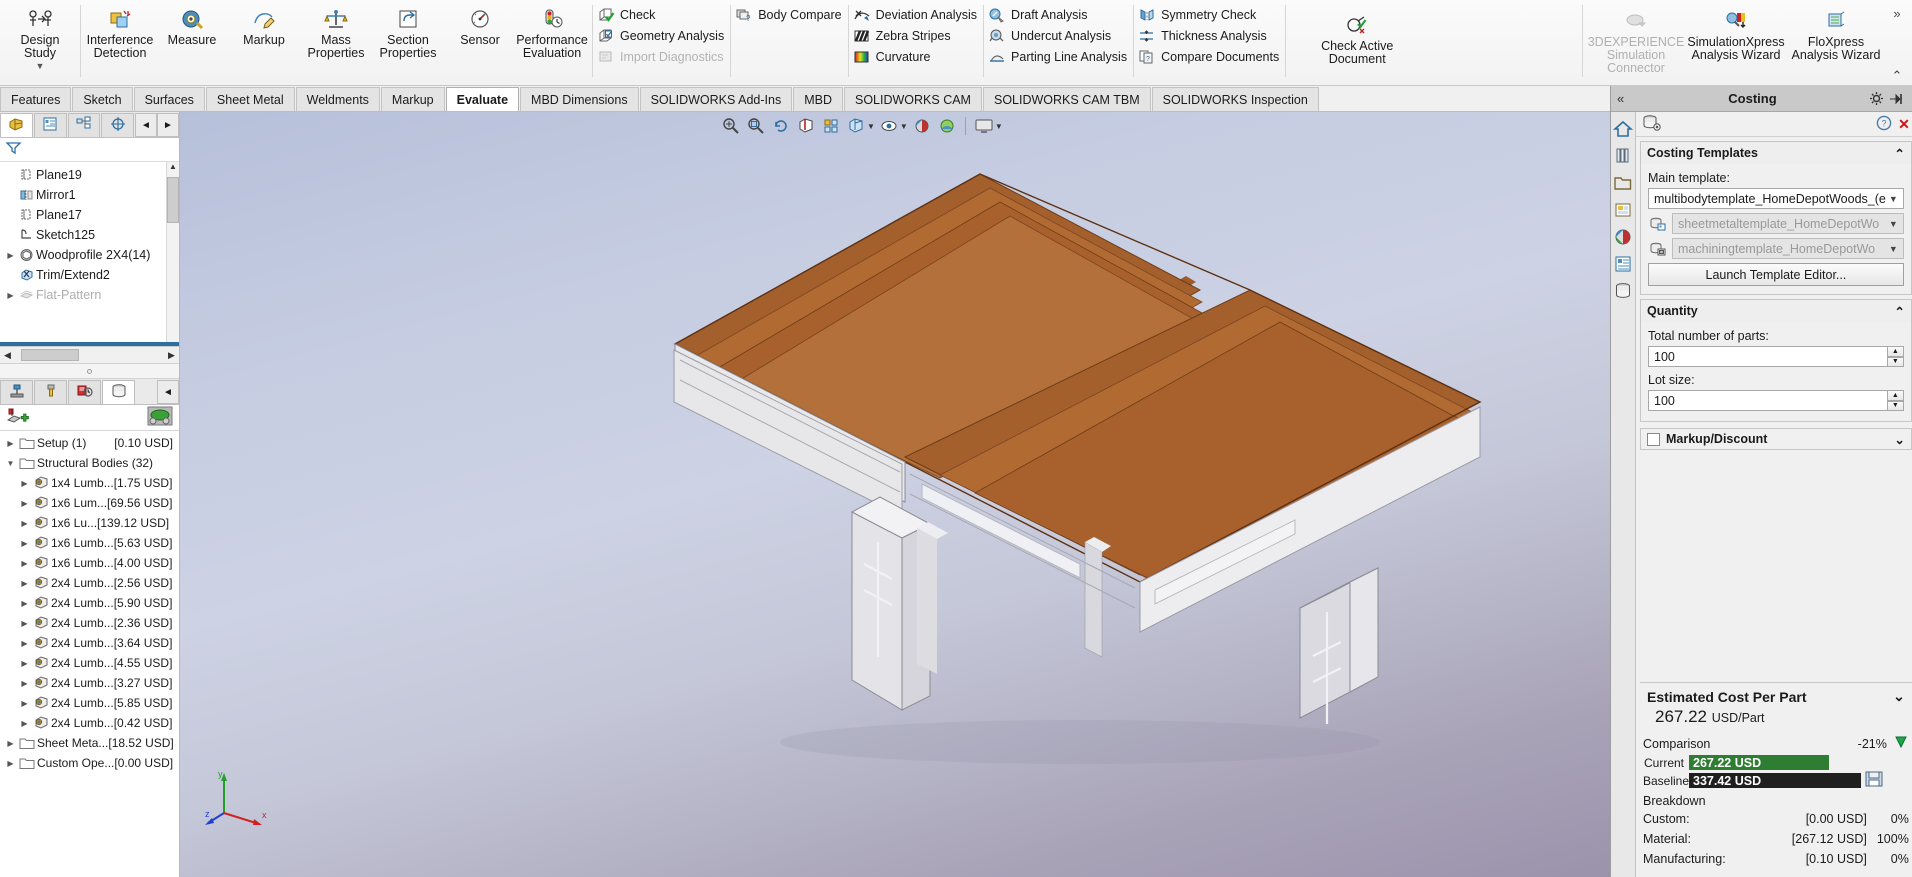 This screenshot has width=1912, height=877. Describe the element at coordinates (891, 56) in the screenshot. I see `curvature-button: Curvature` at that location.